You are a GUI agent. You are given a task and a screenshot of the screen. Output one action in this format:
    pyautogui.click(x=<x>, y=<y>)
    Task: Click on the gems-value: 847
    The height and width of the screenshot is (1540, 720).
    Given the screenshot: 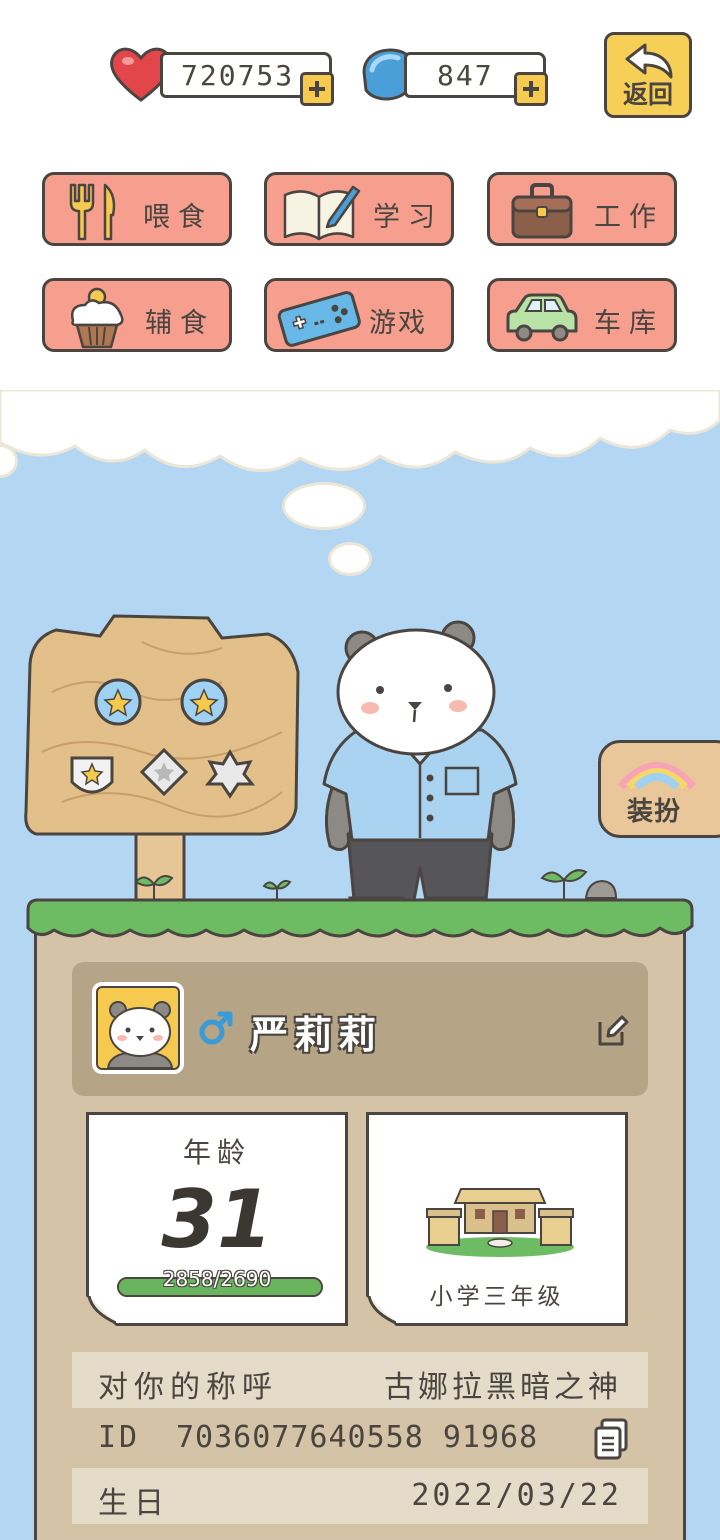 What is the action you would take?
    pyautogui.click(x=465, y=75)
    